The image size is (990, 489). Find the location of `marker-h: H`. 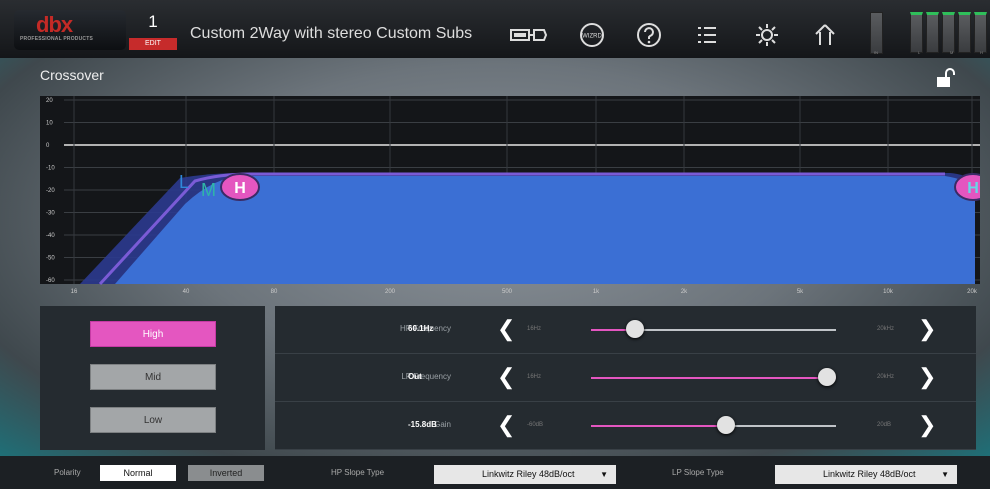

marker-h: H is located at coordinates (240, 188).